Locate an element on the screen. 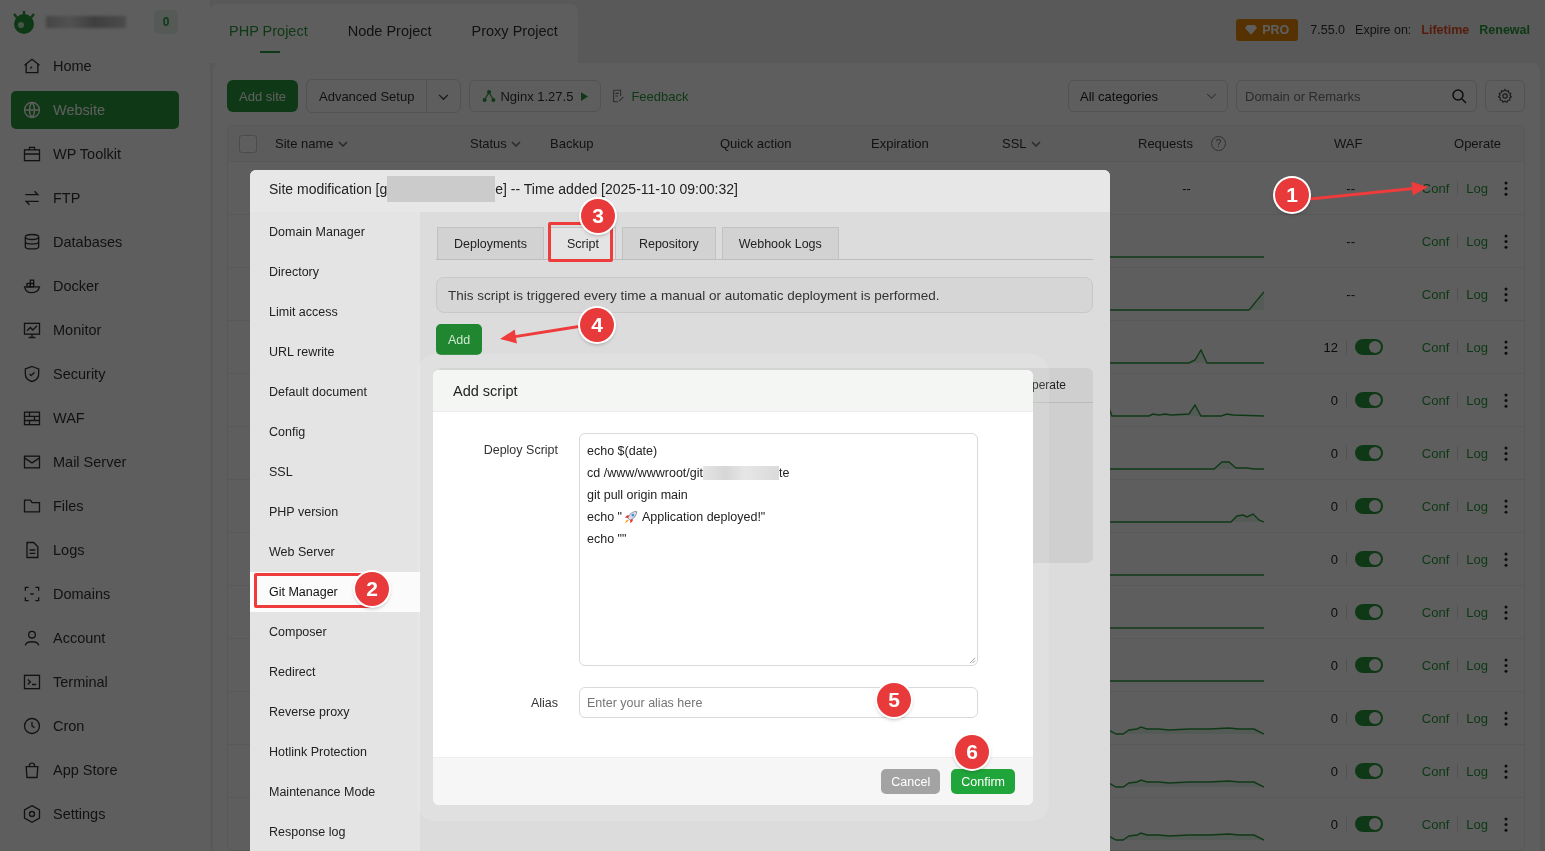 Image resolution: width=1545 pixels, height=851 pixels. settings-menu-item: Web Server is located at coordinates (335, 552).